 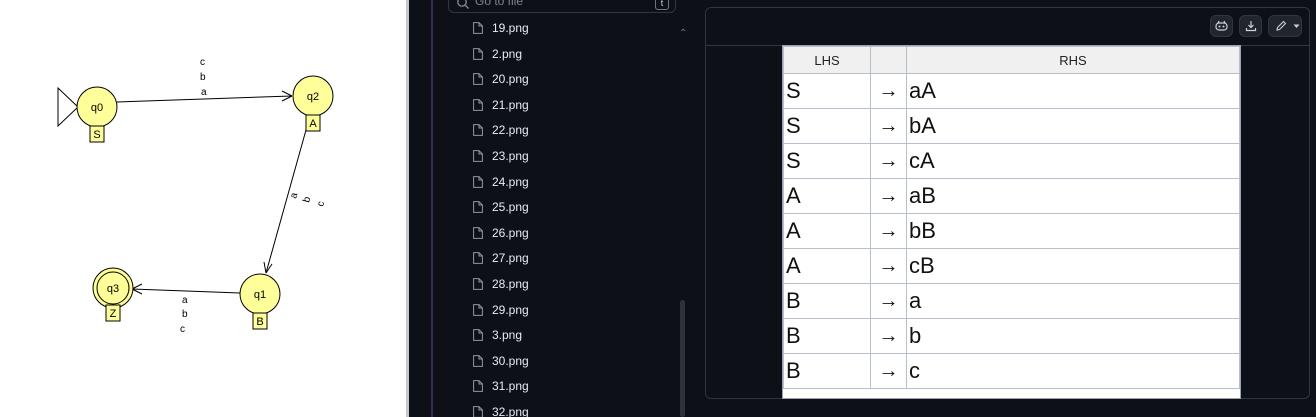 What do you see at coordinates (510, 284) in the screenshot?
I see `file-name: 28.png` at bounding box center [510, 284].